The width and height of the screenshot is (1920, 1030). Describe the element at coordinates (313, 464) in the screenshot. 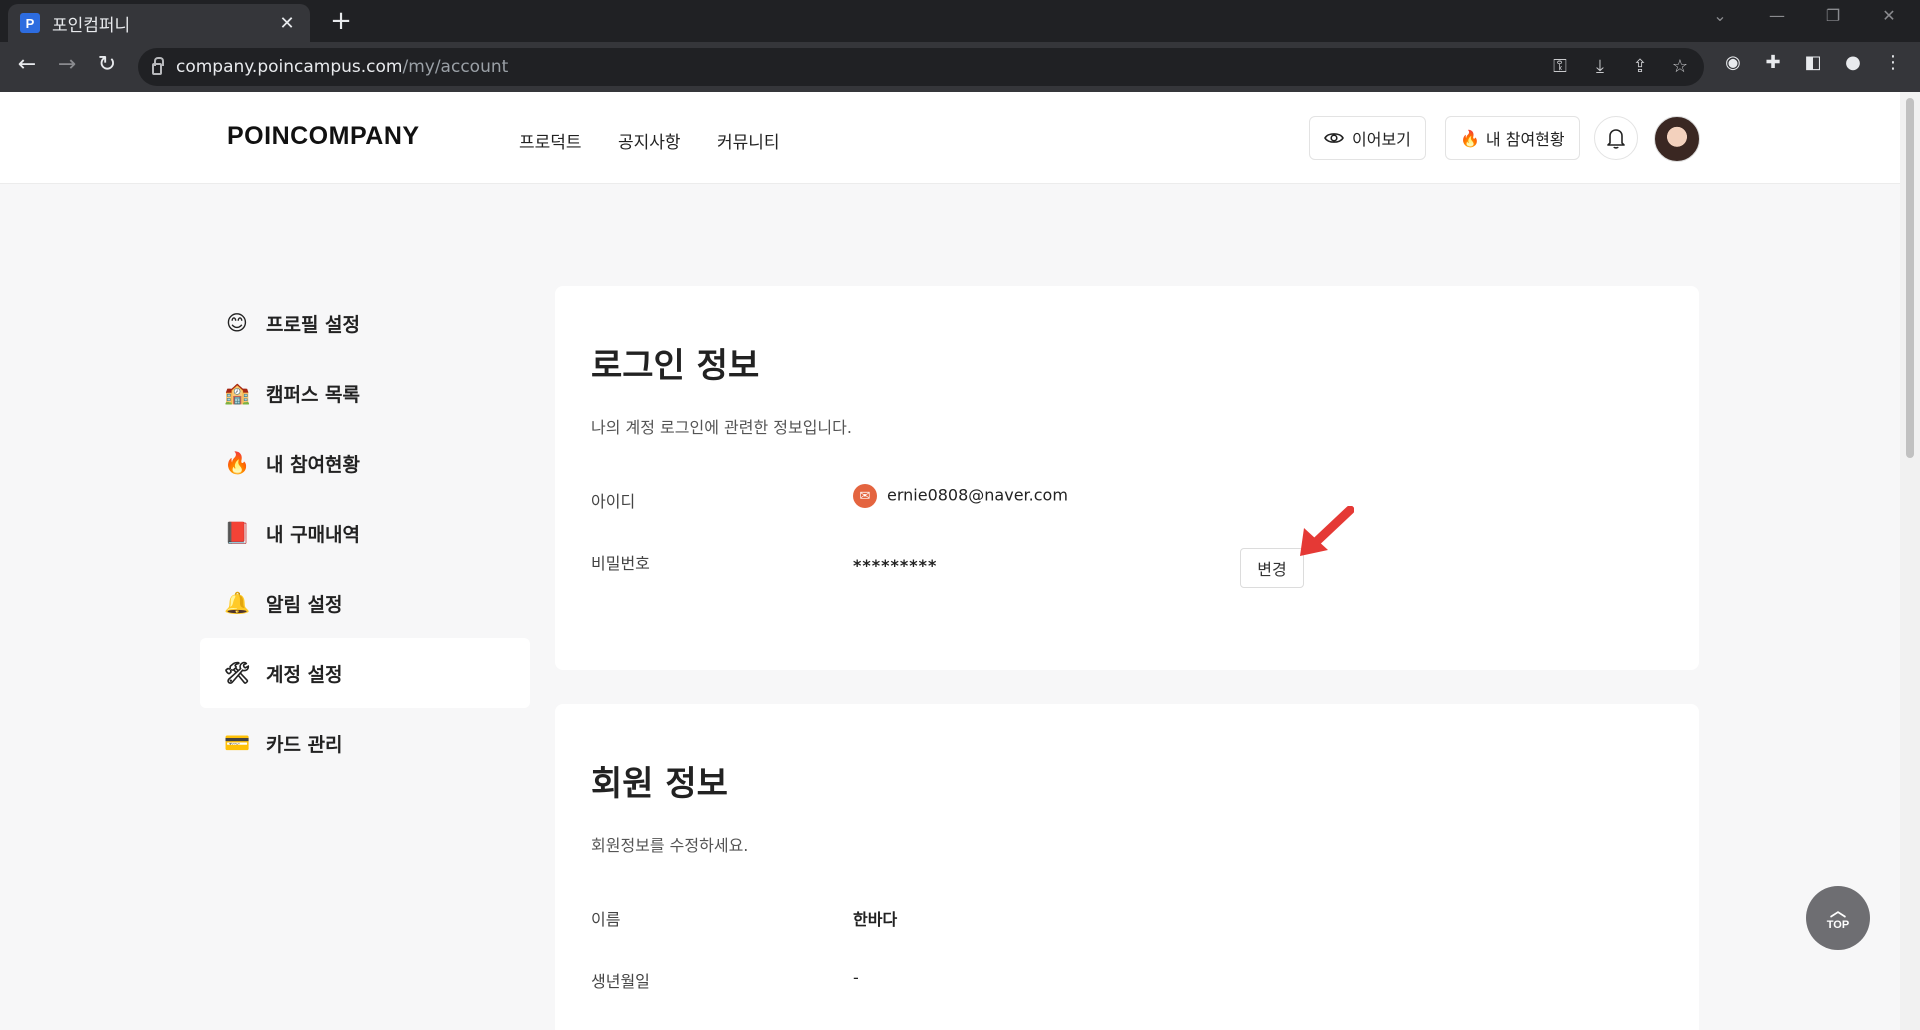

I see `sidebar-item-label: 내 참여현황` at that location.